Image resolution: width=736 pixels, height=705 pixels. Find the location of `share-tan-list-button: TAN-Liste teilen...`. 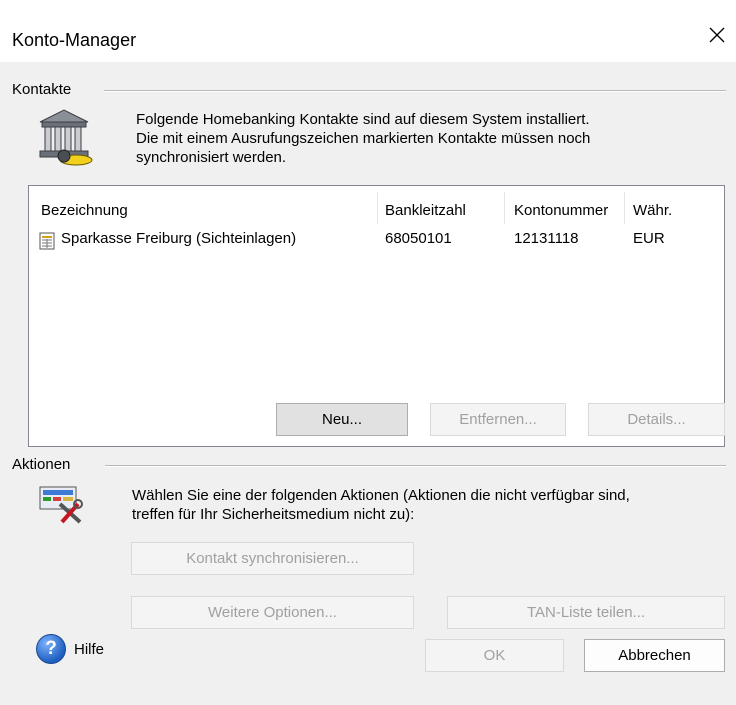

share-tan-list-button: TAN-Liste teilen... is located at coordinates (586, 612).